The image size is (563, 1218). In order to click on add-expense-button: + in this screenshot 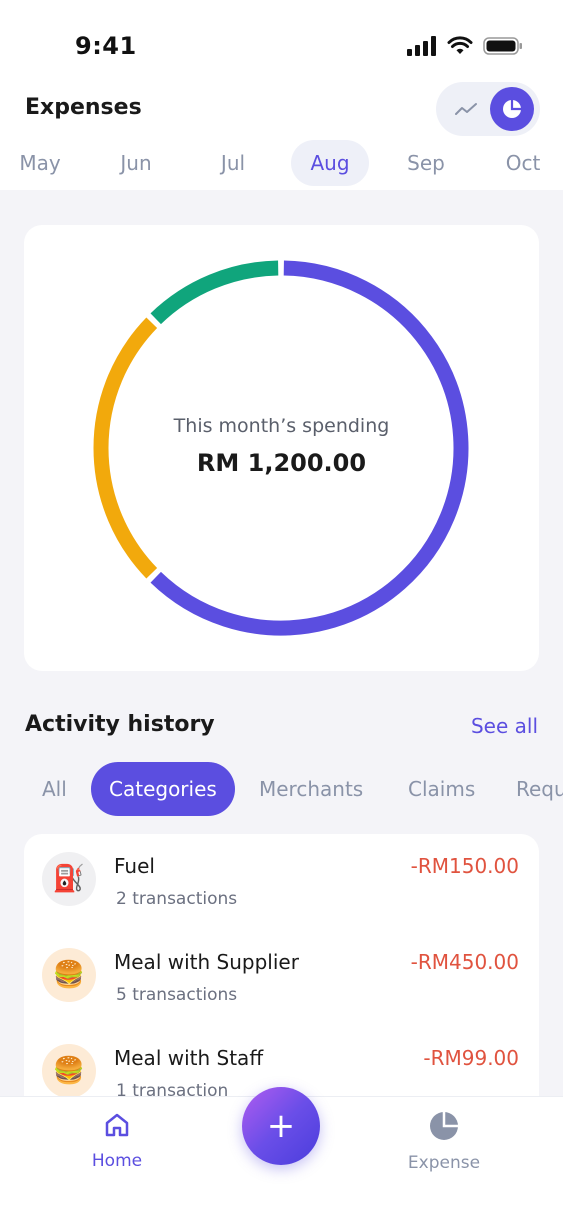, I will do `click(281, 1126)`.